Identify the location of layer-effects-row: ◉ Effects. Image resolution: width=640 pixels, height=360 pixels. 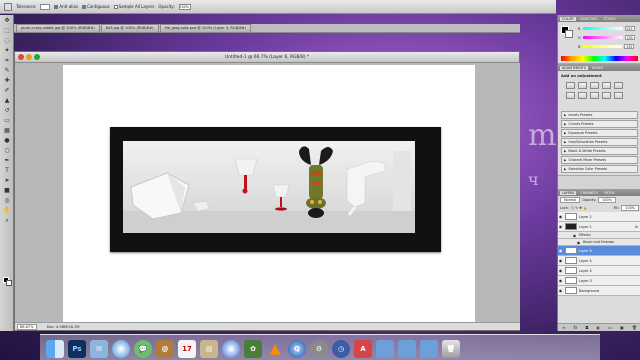
(599, 235).